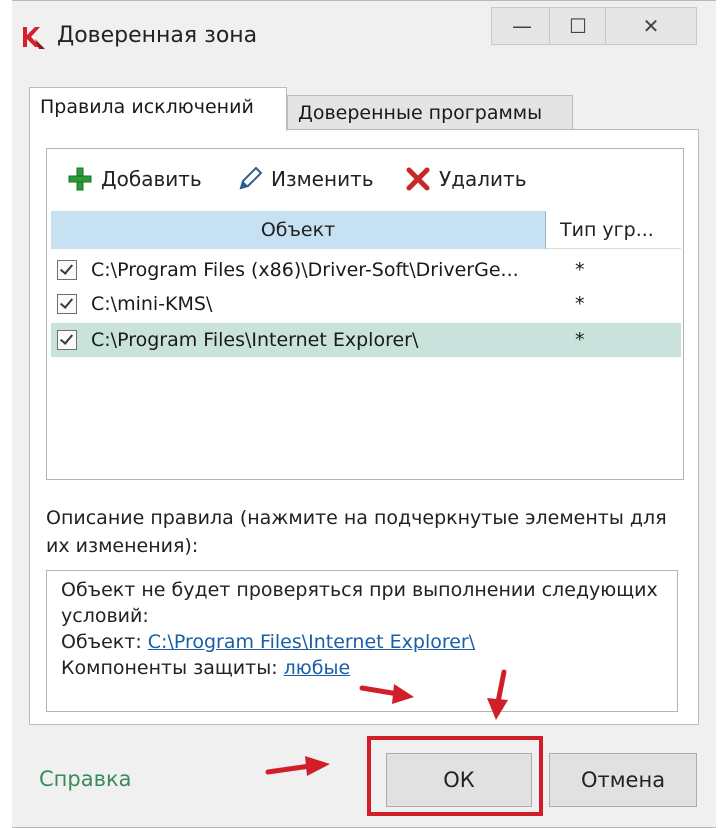 The image size is (720, 828). What do you see at coordinates (501, 687) in the screenshot?
I see `annotation-arrow-down` at bounding box center [501, 687].